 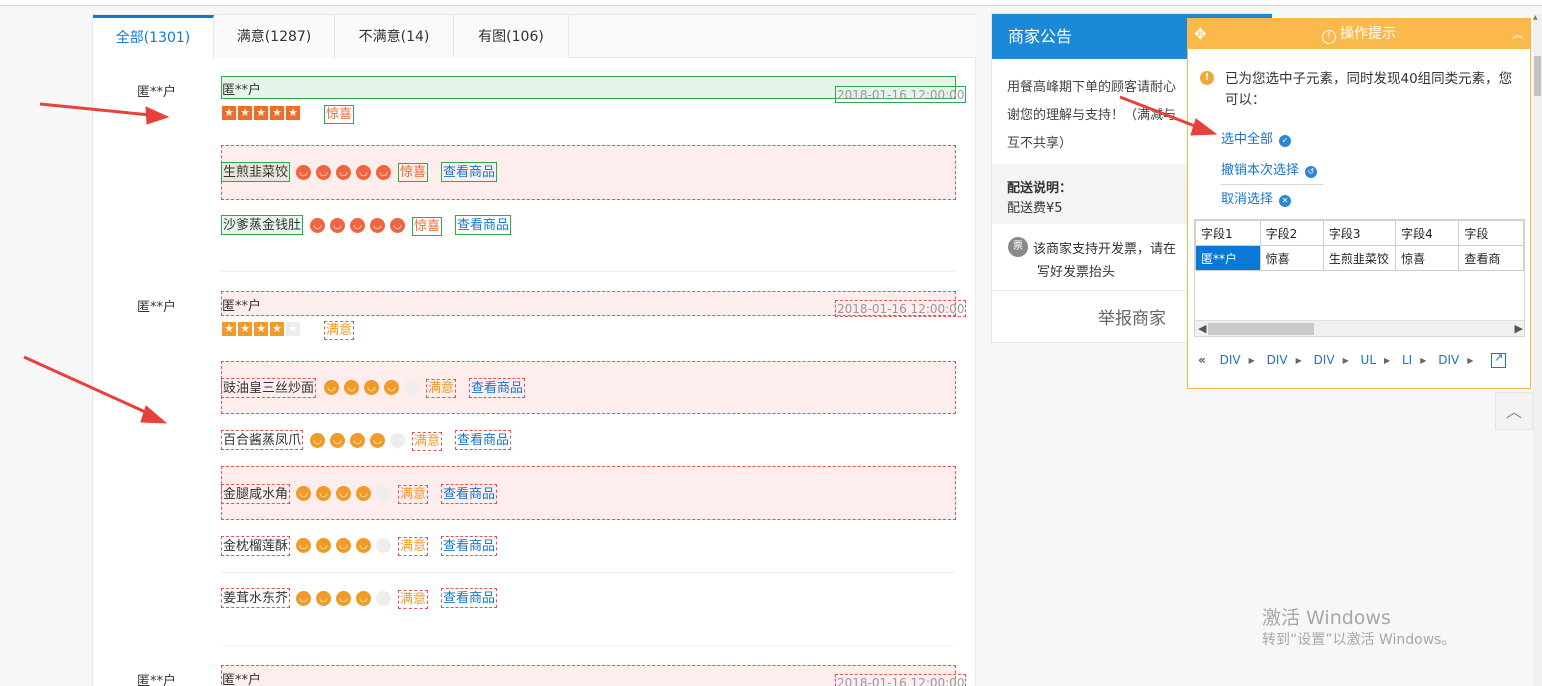 I want to click on tab-with-images: 有图(106), so click(x=511, y=36).